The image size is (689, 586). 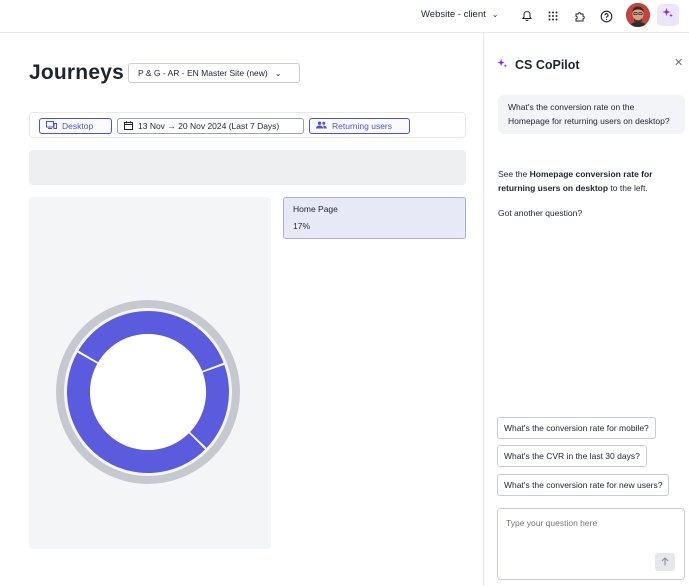 I want to click on journey-step-card: Home Page 17%, so click(x=374, y=218).